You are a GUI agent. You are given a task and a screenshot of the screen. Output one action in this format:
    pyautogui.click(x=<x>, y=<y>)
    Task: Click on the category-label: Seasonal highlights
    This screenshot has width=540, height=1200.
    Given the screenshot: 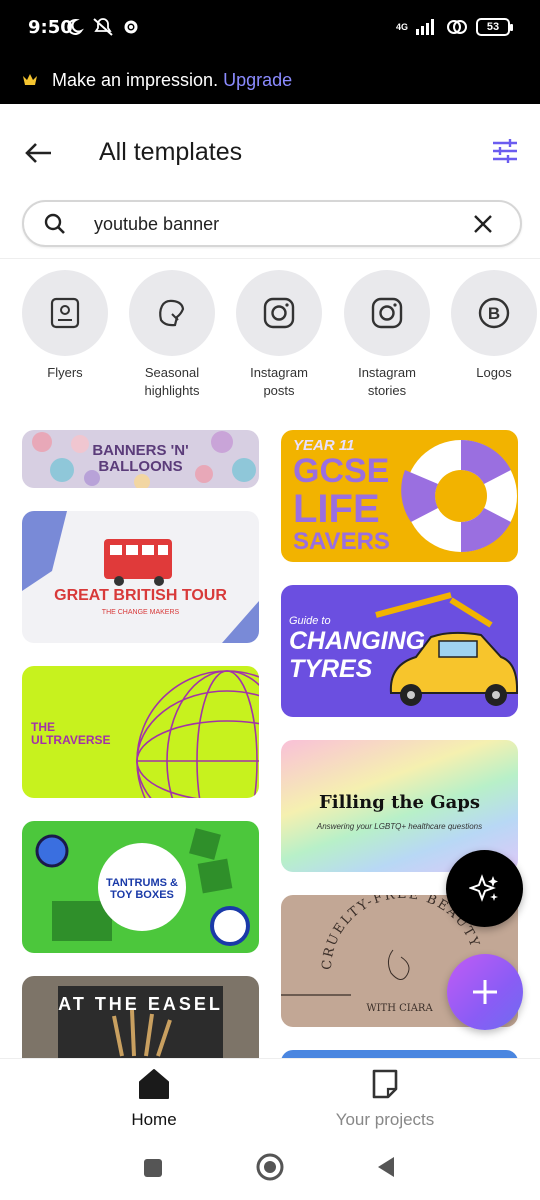 What is the action you would take?
    pyautogui.click(x=172, y=381)
    